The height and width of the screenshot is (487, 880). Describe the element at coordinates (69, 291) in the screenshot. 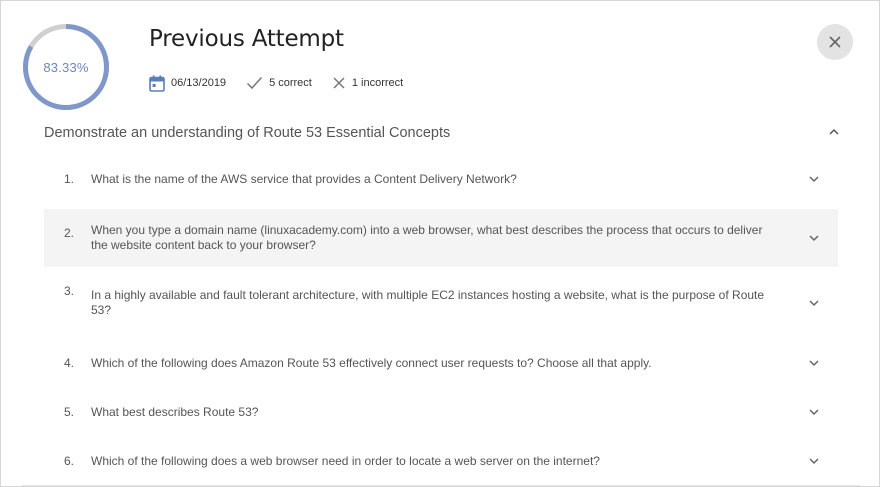

I see `question-number: 3.` at that location.